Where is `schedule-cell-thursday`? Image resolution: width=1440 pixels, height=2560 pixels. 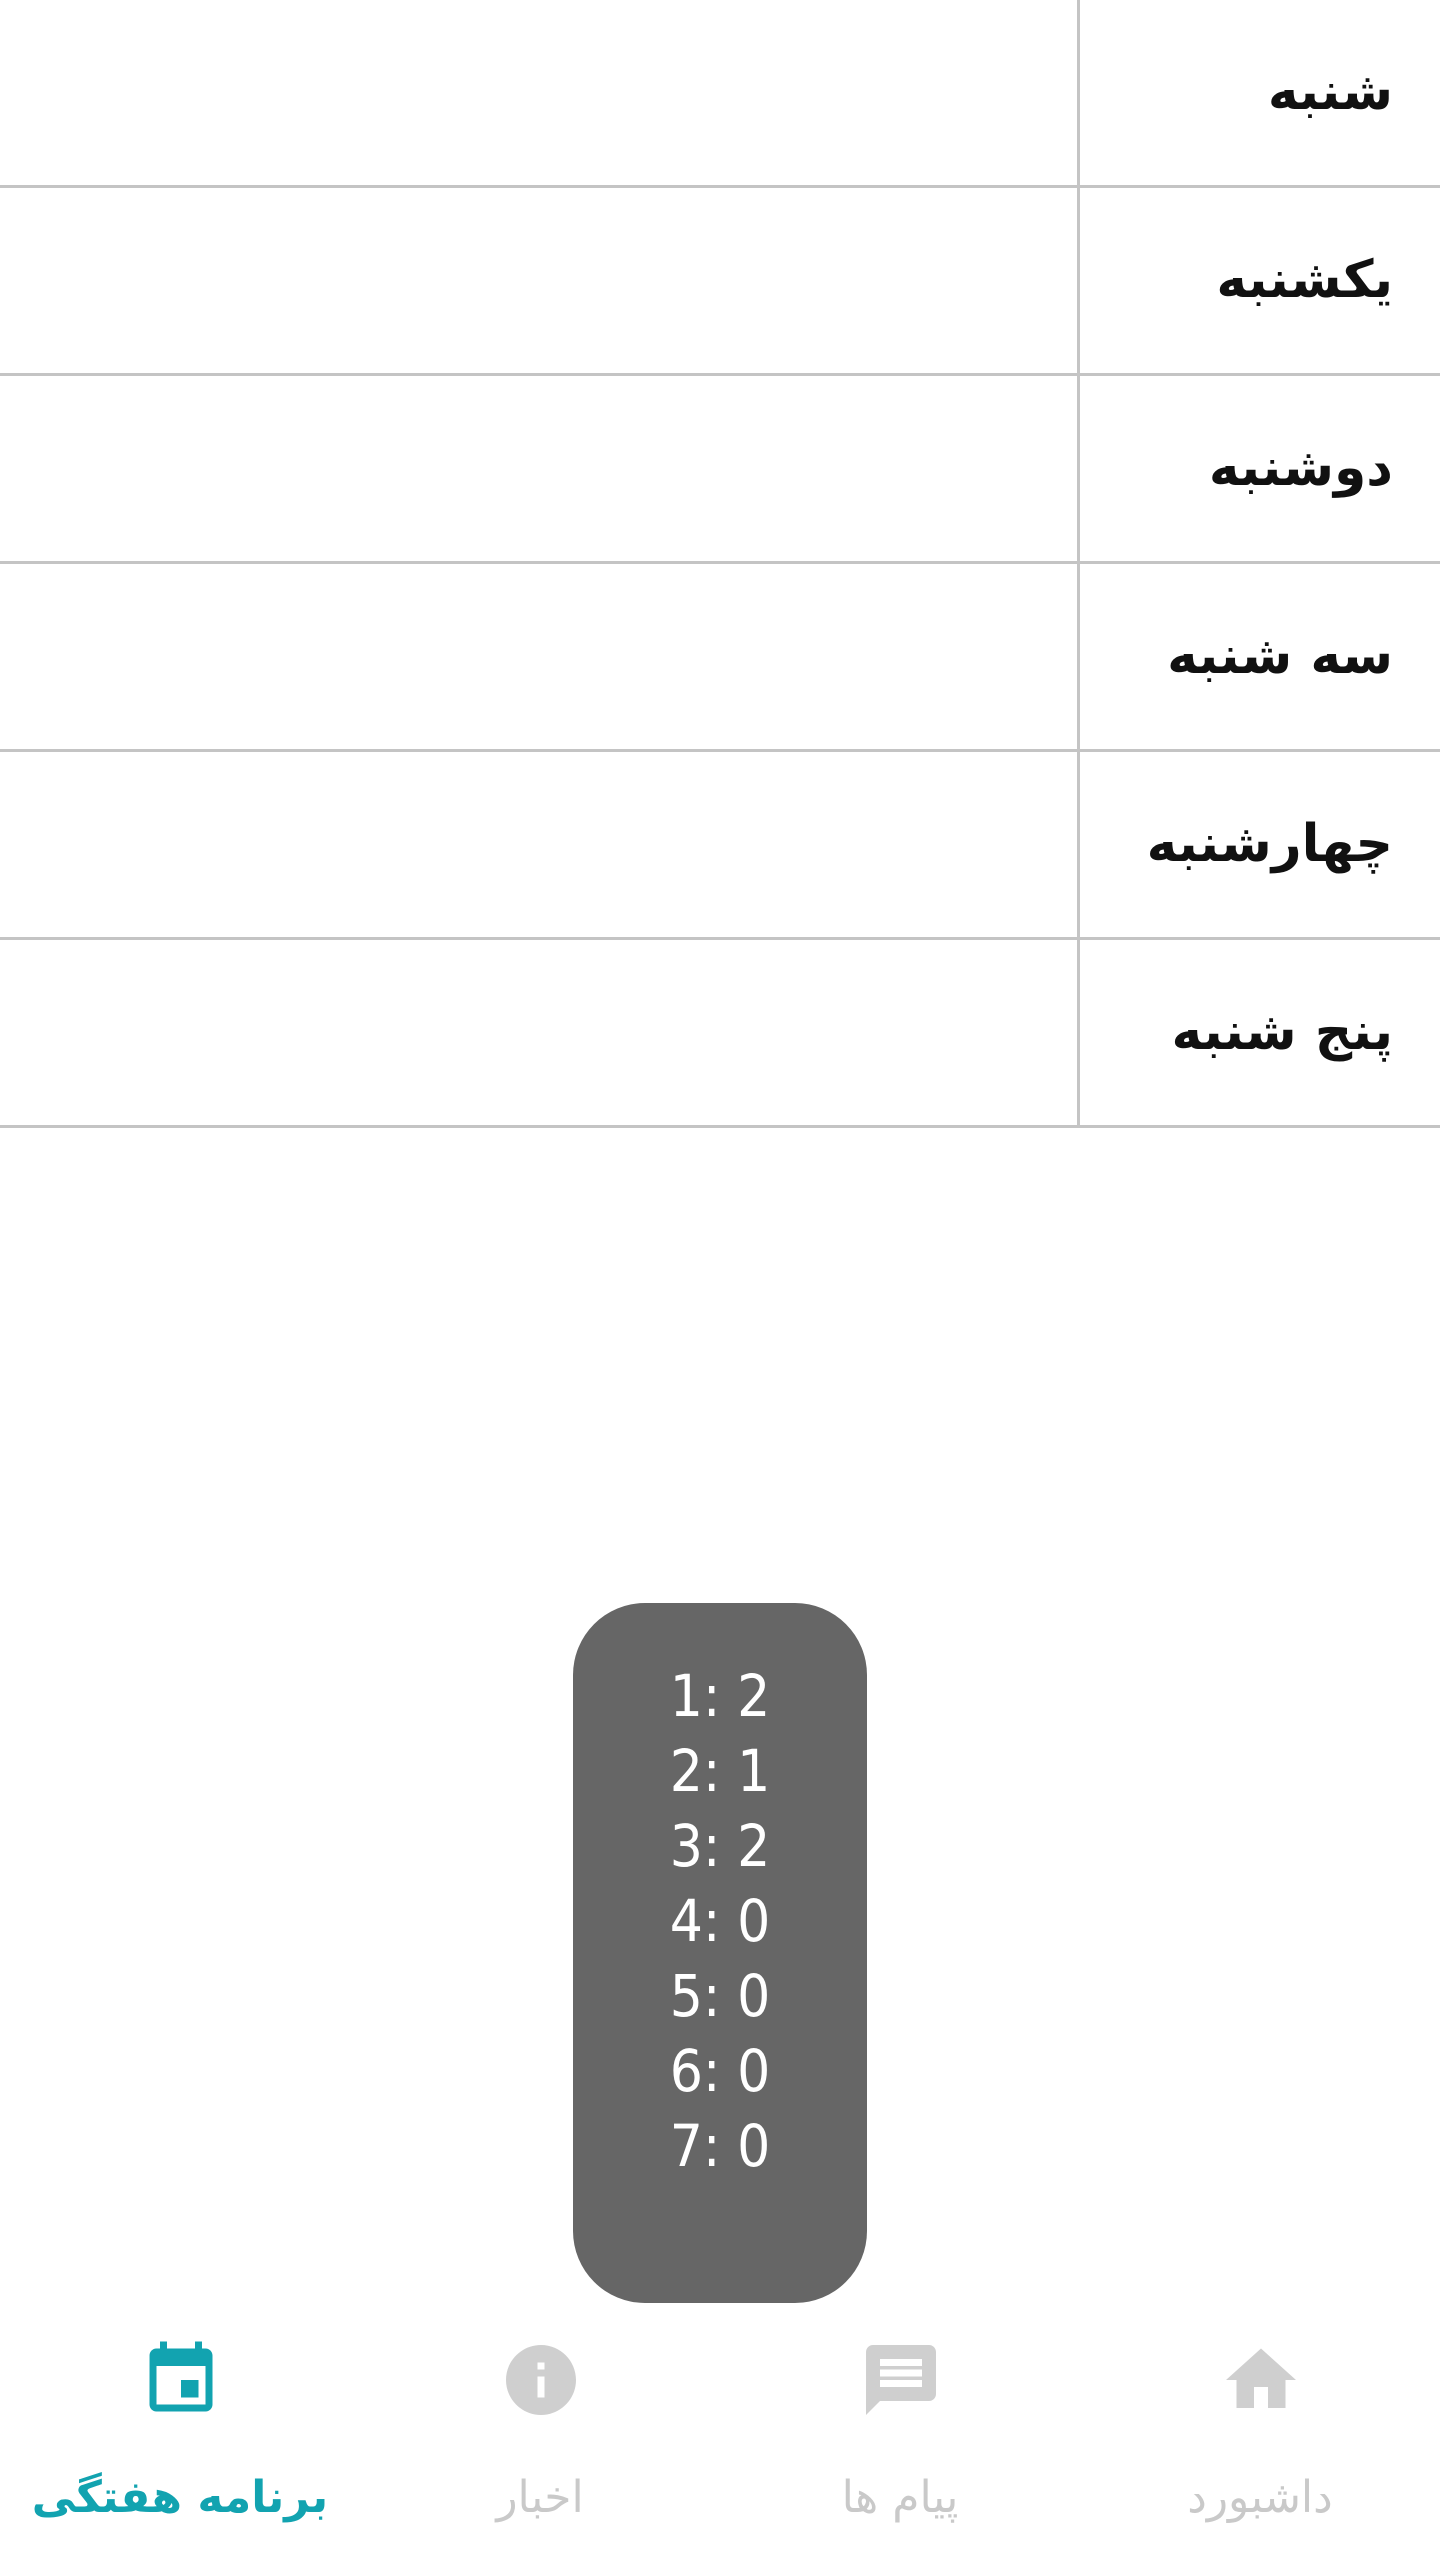
schedule-cell-thursday is located at coordinates (538, 1032).